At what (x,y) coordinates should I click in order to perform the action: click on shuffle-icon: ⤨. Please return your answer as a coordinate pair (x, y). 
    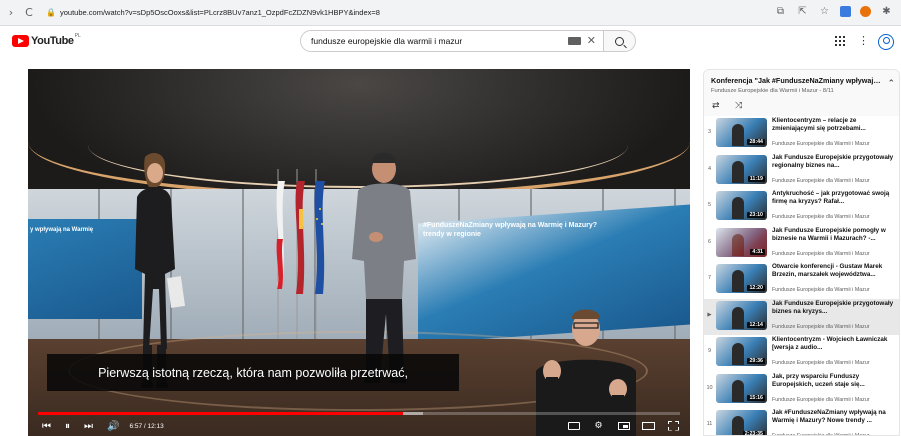
    Looking at the image, I should click on (738, 106).